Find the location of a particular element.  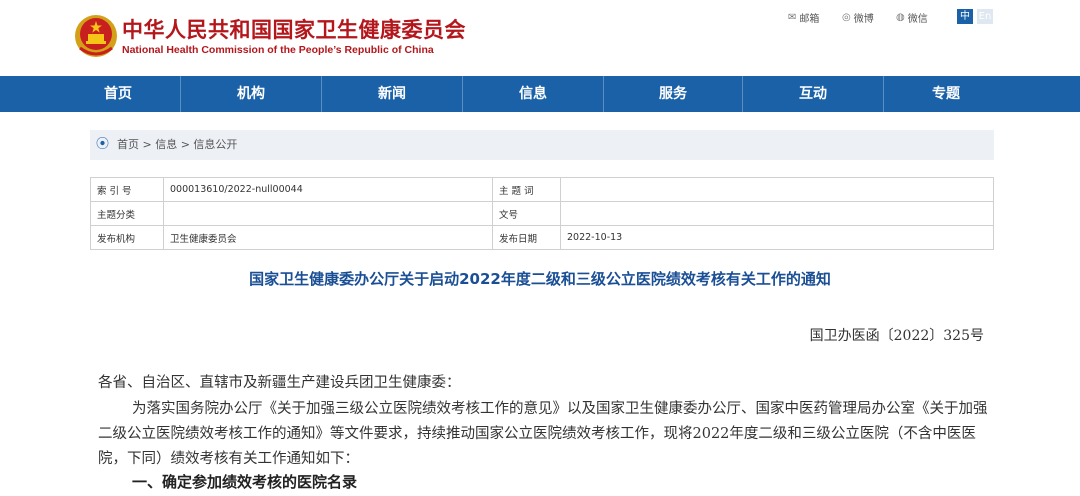

lang-en-button: En is located at coordinates (985, 16).